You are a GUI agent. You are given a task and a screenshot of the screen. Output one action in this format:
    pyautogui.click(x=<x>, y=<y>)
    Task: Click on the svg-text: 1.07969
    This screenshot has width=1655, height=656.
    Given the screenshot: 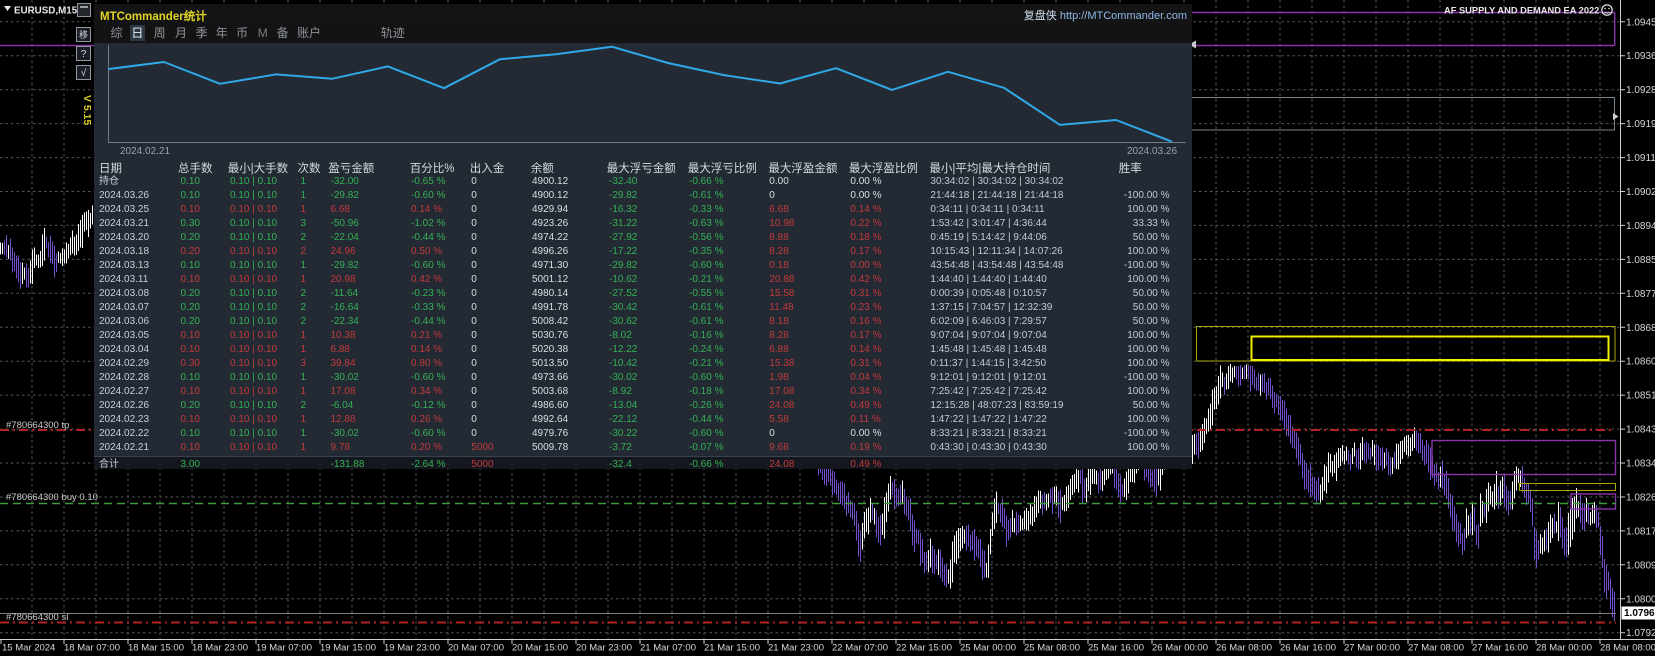 What is the action you would take?
    pyautogui.click(x=1639, y=613)
    